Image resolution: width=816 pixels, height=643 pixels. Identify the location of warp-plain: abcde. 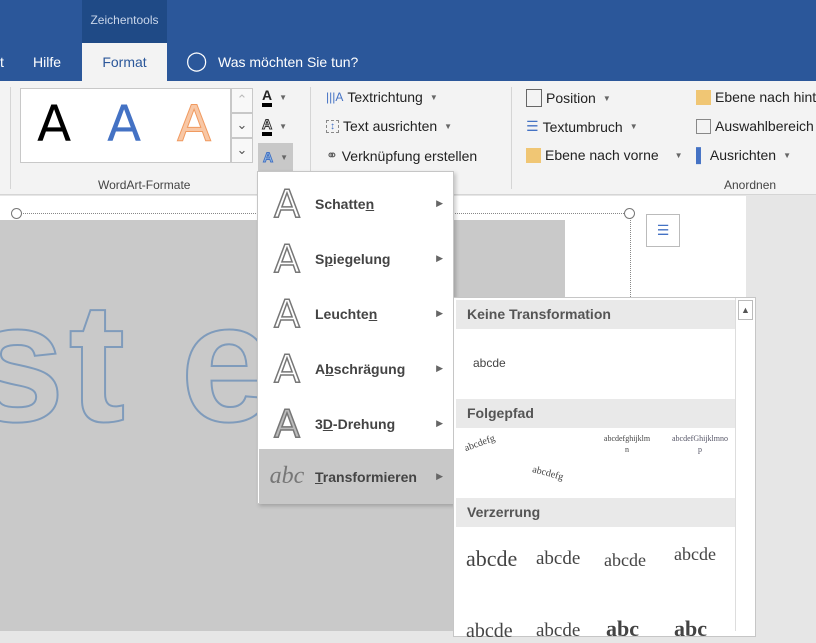
(491, 559).